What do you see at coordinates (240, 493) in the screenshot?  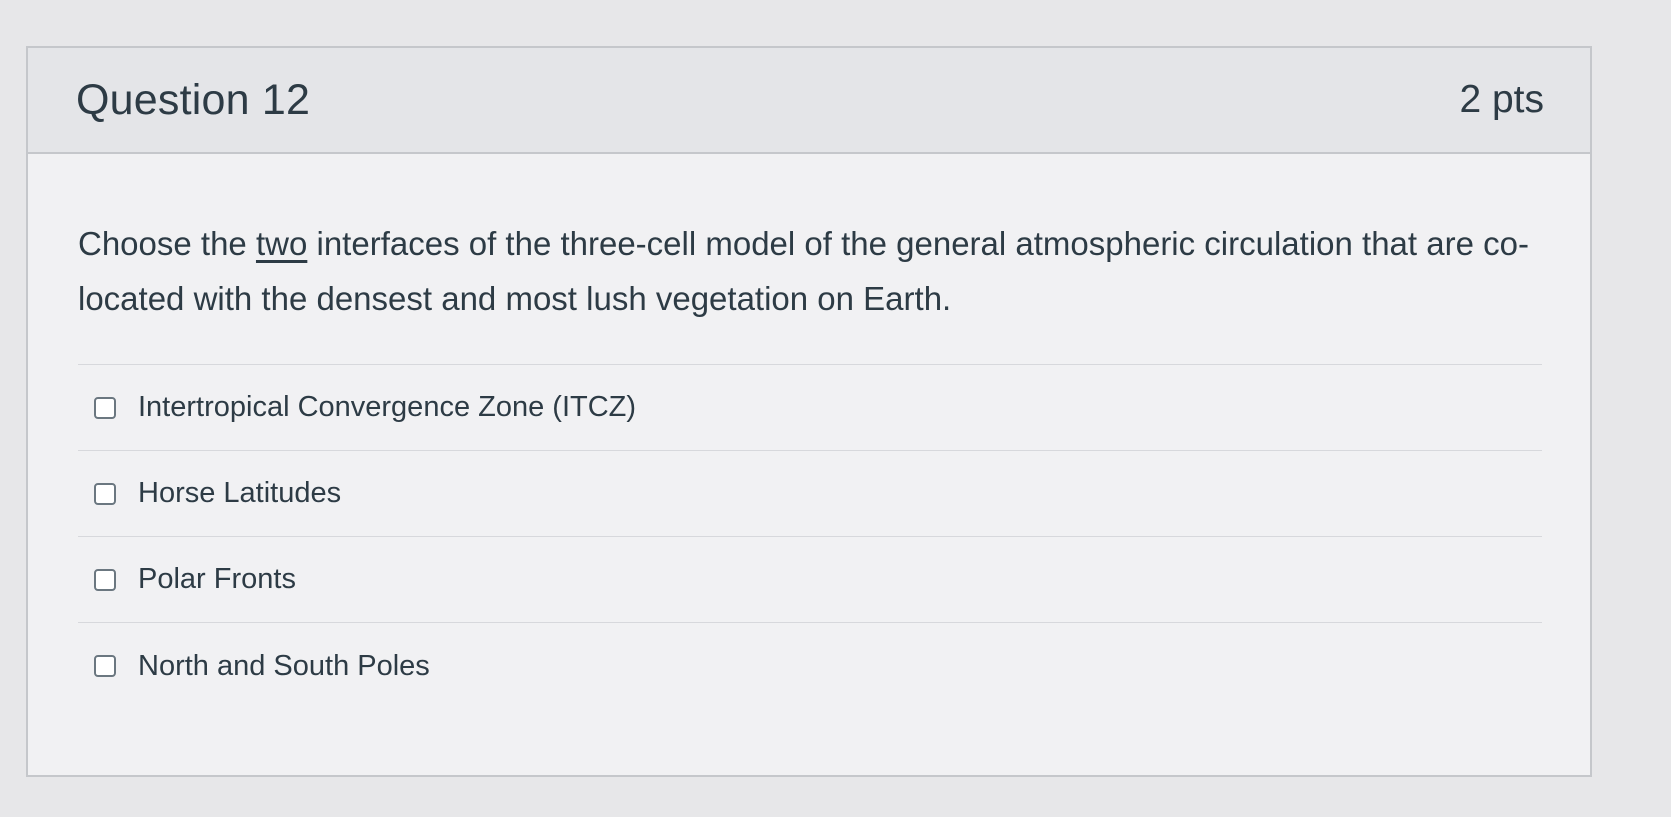 I see `answer-label: Horse Latitudes` at bounding box center [240, 493].